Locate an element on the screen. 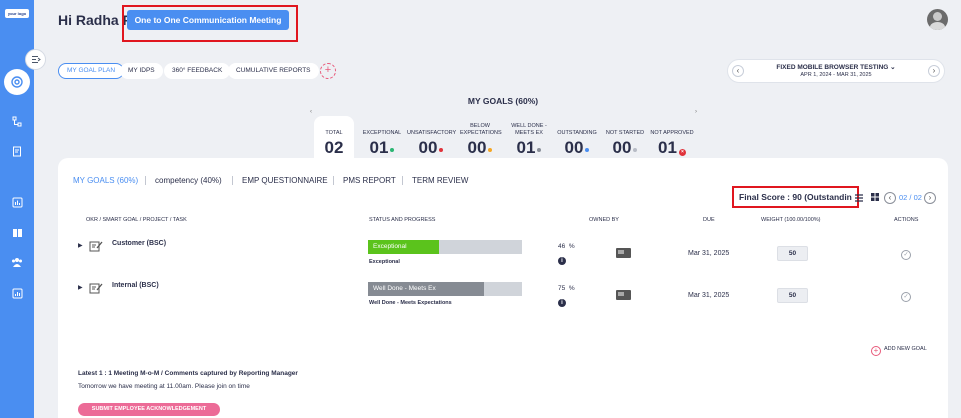 Image resolution: width=961 pixels, height=418 pixels. sidebar-item-team is located at coordinates (17, 262).